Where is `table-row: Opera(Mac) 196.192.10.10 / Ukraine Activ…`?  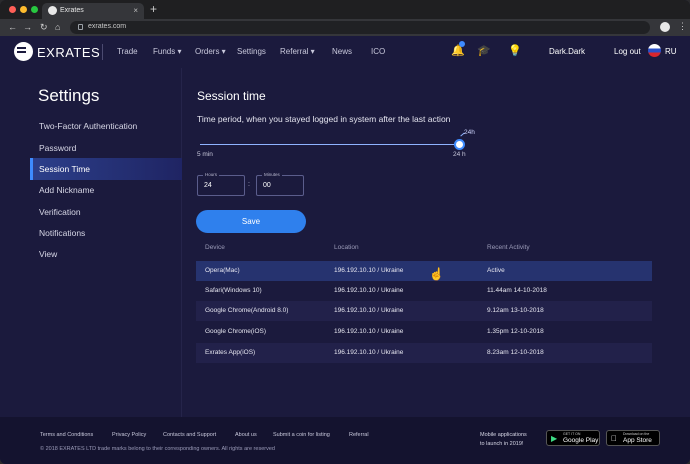
table-row: Opera(Mac) 196.192.10.10 / Ukraine Activ… is located at coordinates (424, 271).